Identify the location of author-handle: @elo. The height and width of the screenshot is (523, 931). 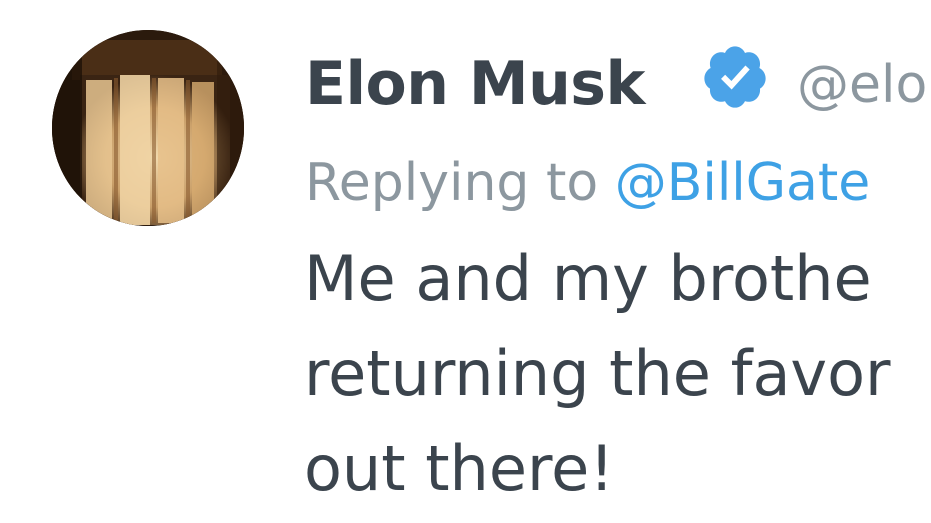
(862, 85).